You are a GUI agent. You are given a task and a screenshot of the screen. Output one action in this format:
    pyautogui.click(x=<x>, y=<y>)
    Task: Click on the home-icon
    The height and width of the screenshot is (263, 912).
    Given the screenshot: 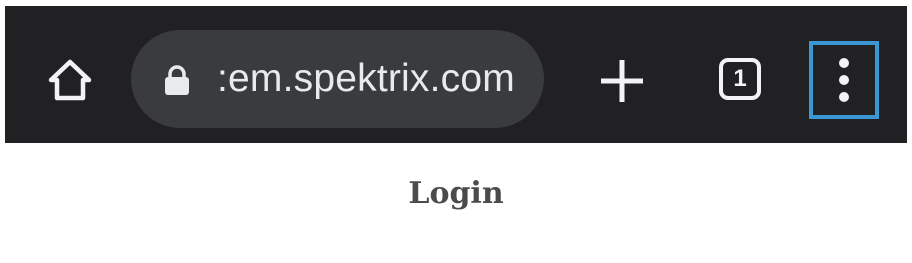 What is the action you would take?
    pyautogui.click(x=70, y=80)
    